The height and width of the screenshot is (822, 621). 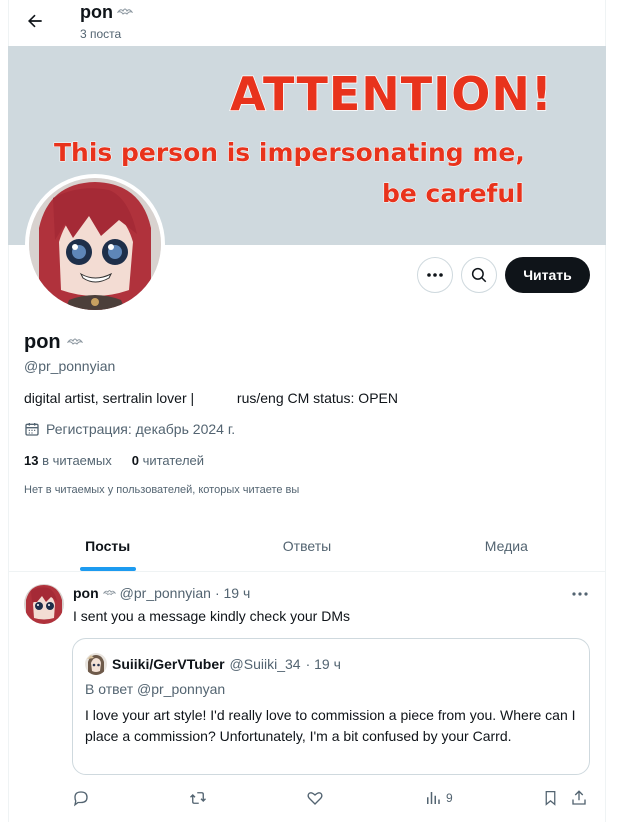 I want to click on search-icon, so click(x=479, y=275).